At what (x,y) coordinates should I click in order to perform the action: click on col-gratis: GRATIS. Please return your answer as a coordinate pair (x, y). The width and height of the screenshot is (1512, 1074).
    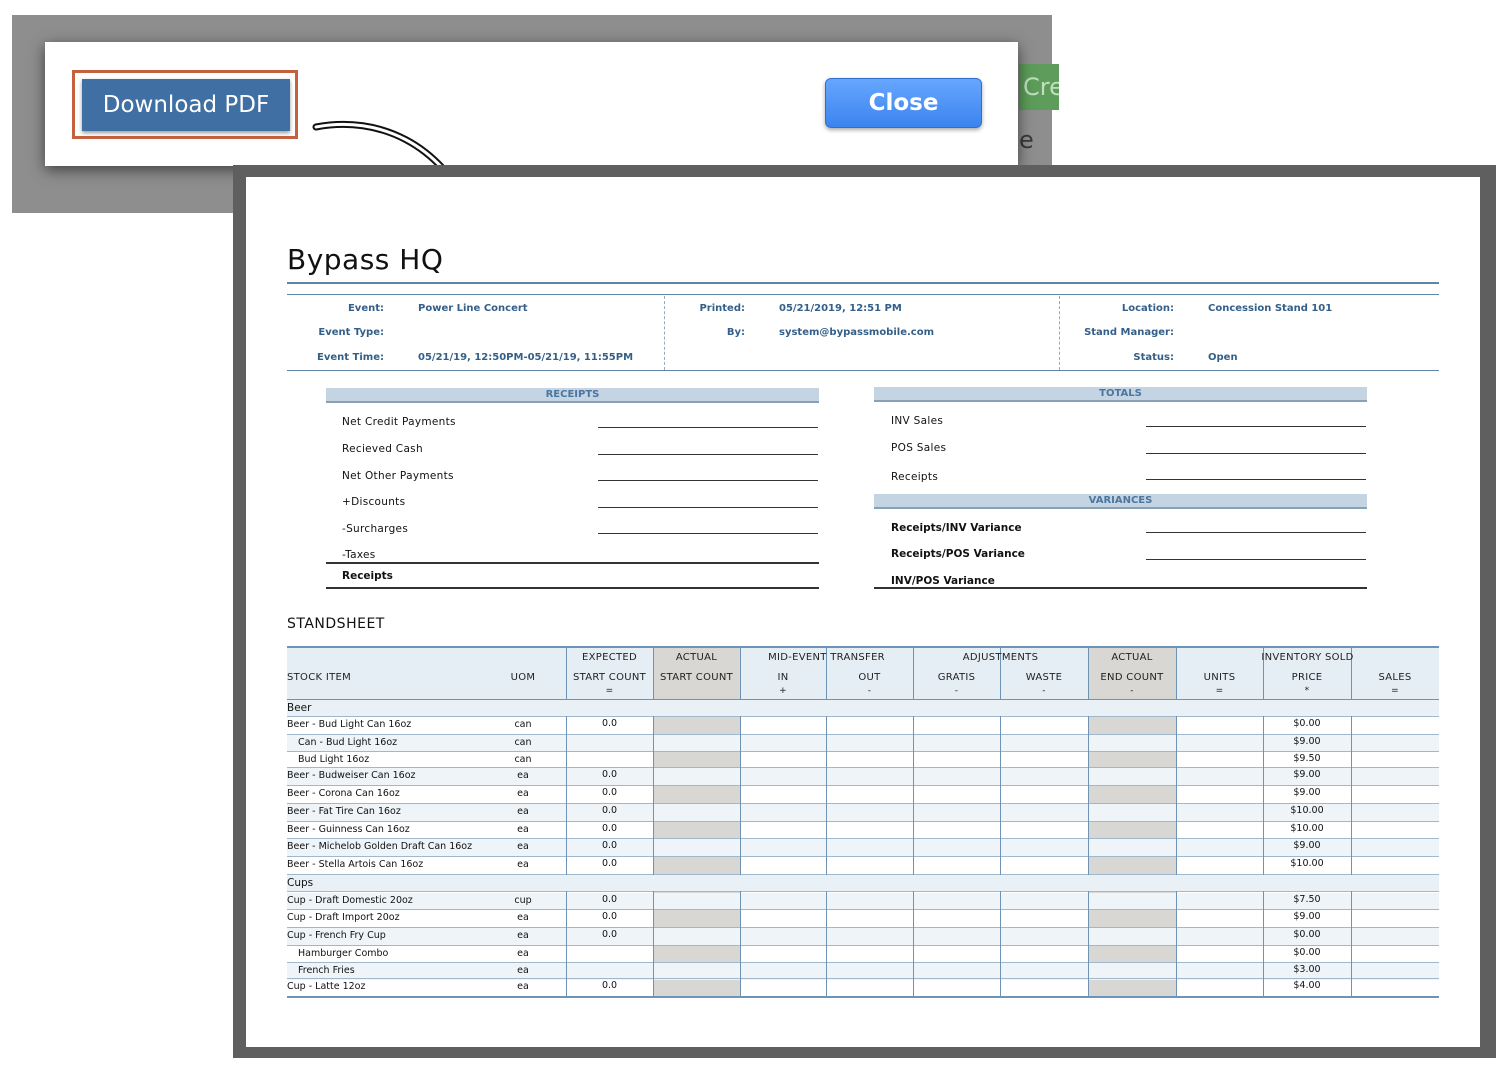
    Looking at the image, I should click on (956, 677).